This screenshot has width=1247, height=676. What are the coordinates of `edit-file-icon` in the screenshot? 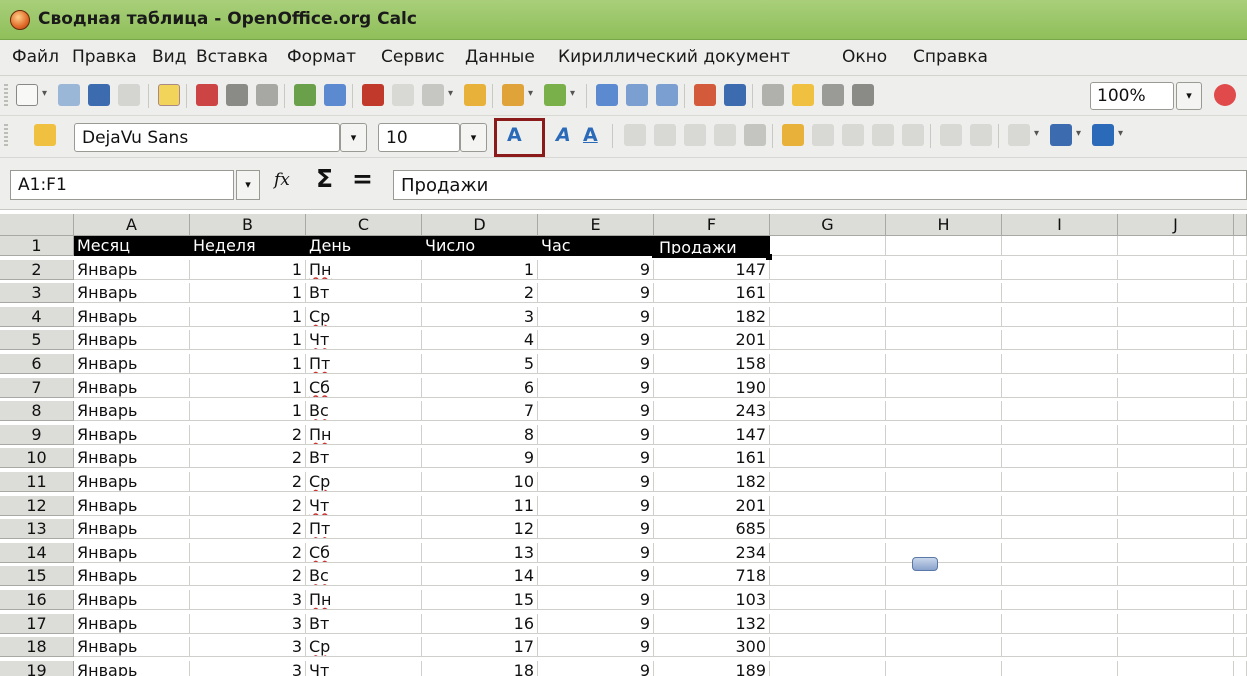 It's located at (169, 95).